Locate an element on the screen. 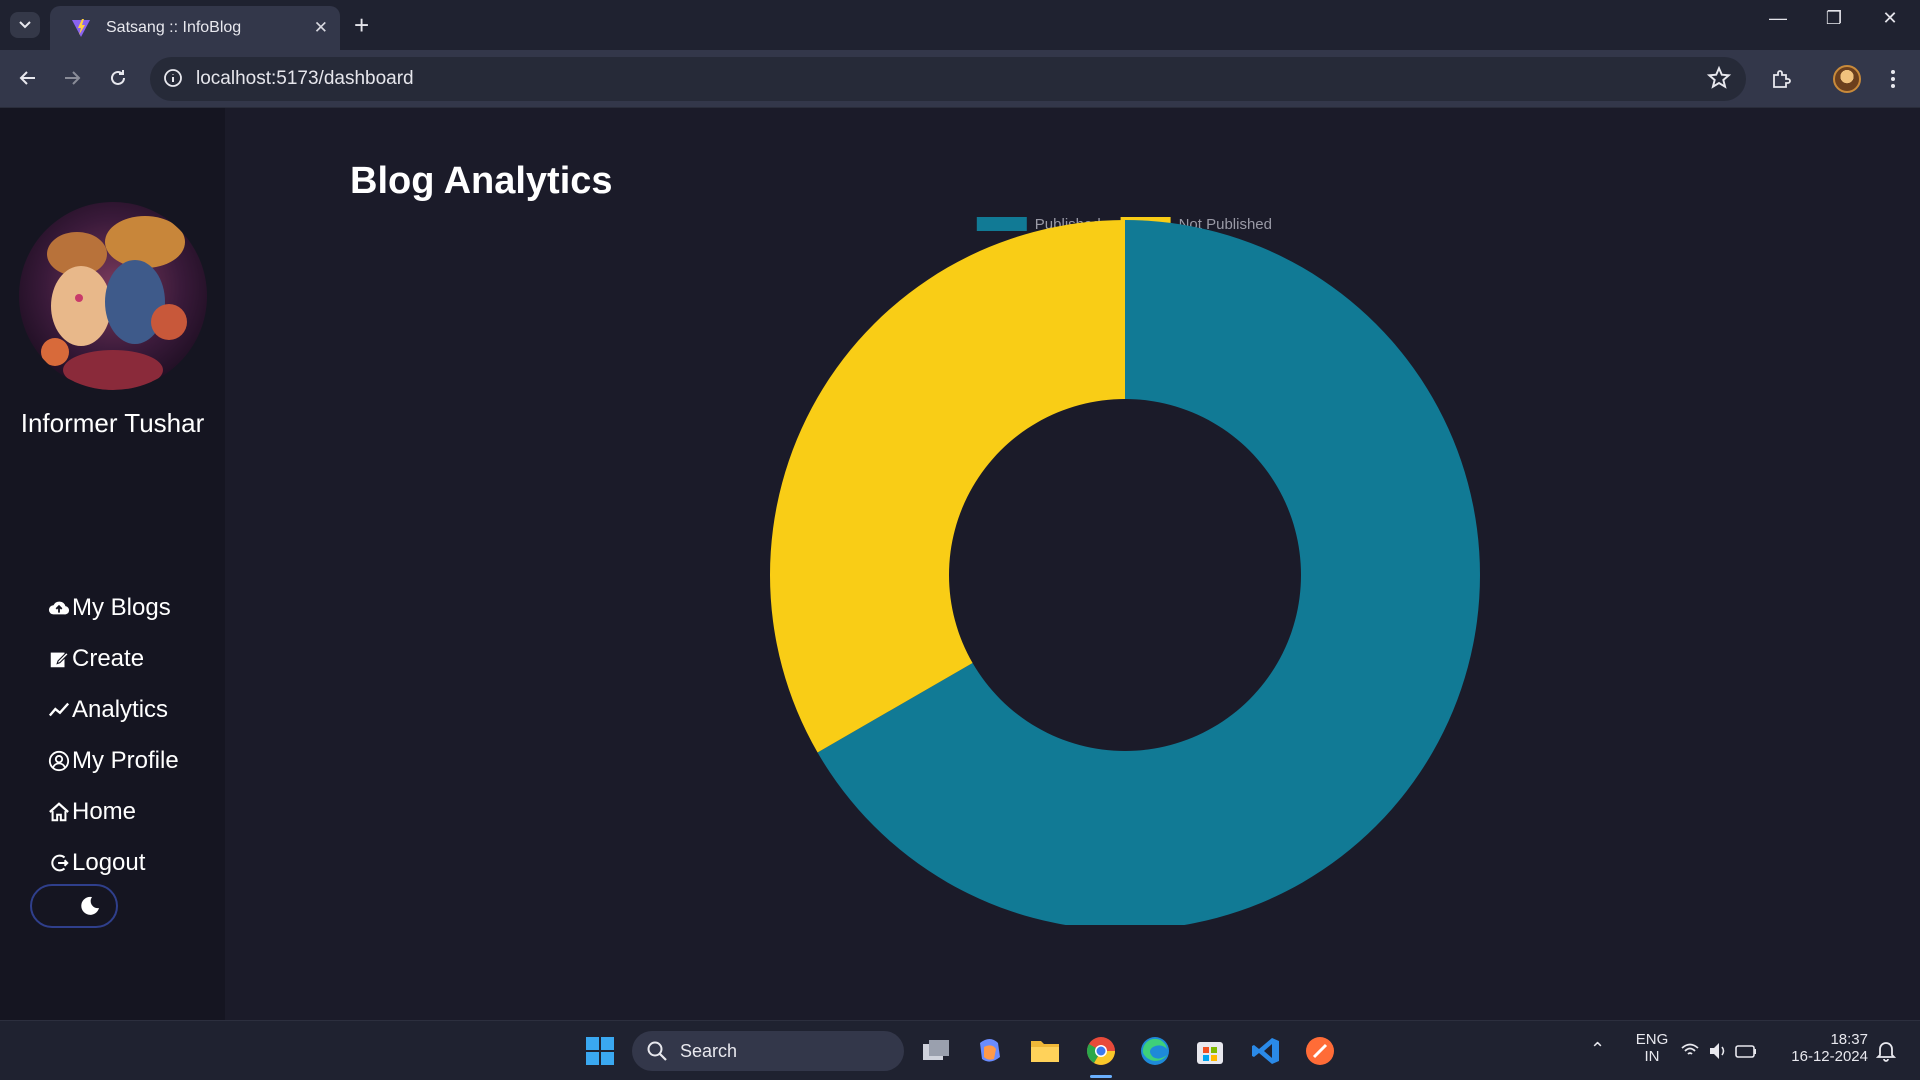  user-name: Informer Tushar is located at coordinates (112, 423).